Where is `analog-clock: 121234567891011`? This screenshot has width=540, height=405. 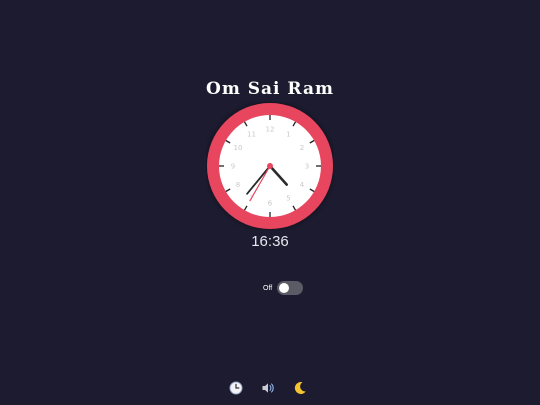 analog-clock: 121234567891011 is located at coordinates (270, 166).